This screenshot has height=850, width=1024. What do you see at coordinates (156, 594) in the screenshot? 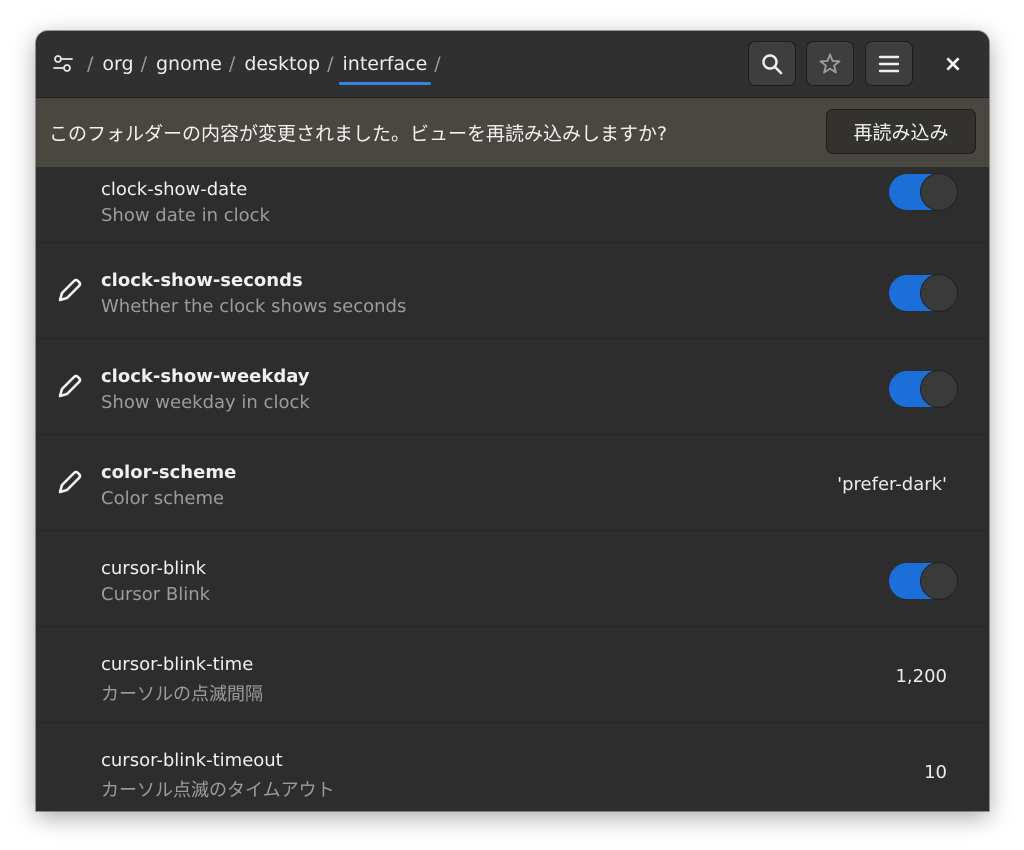
I see `key-summary: Cursor Blink` at bounding box center [156, 594].